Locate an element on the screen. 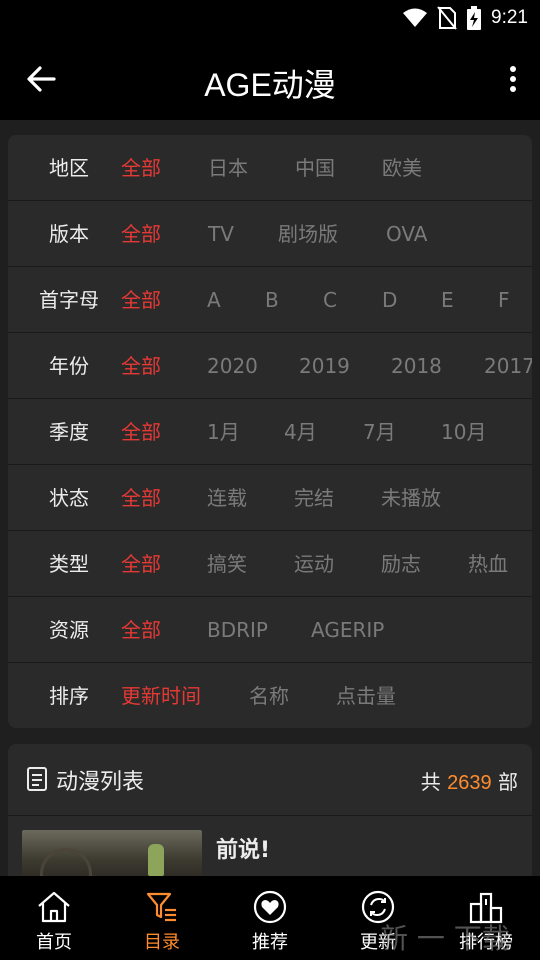  app-bar: AGE动漫 is located at coordinates (270, 79).